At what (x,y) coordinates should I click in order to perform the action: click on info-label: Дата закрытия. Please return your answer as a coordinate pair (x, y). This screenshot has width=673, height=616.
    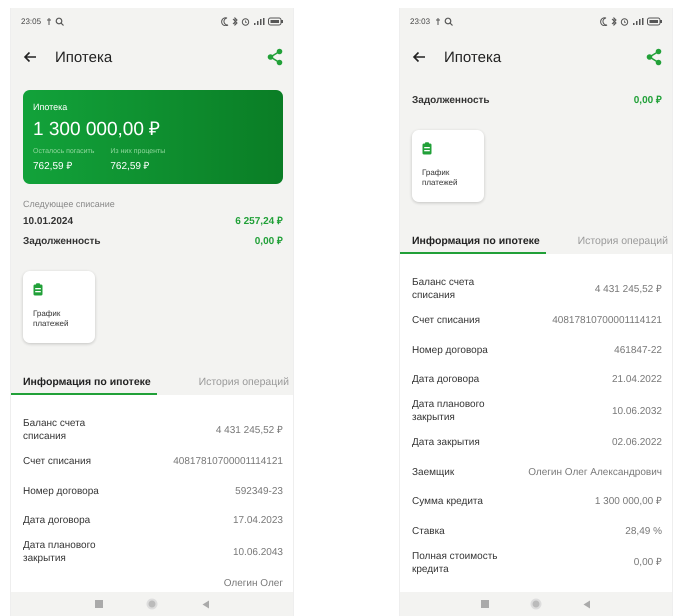
    Looking at the image, I should click on (446, 442).